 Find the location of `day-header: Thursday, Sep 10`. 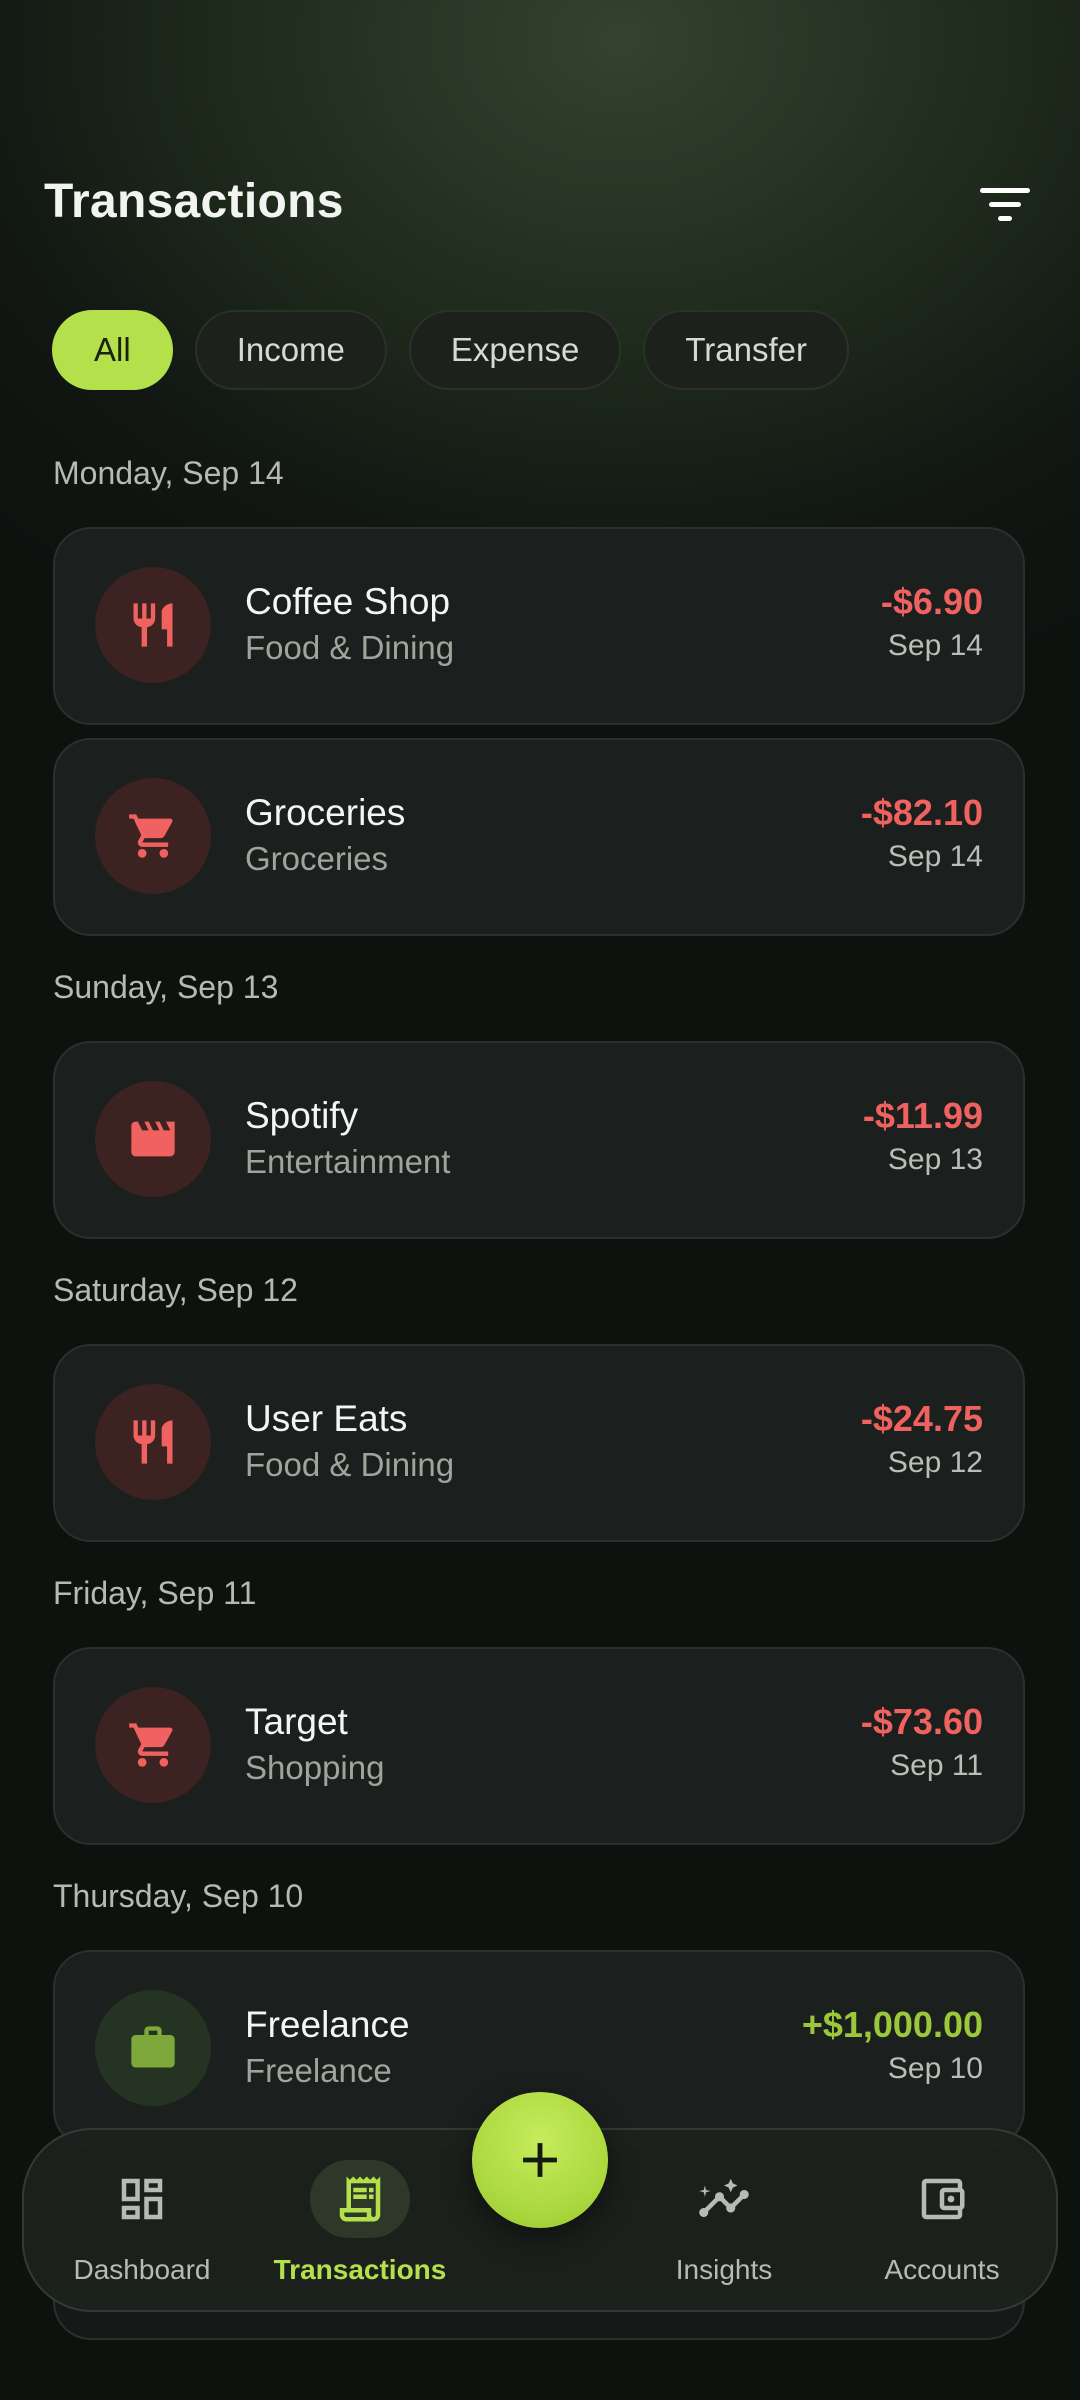

day-header: Thursday, Sep 10 is located at coordinates (178, 1896).